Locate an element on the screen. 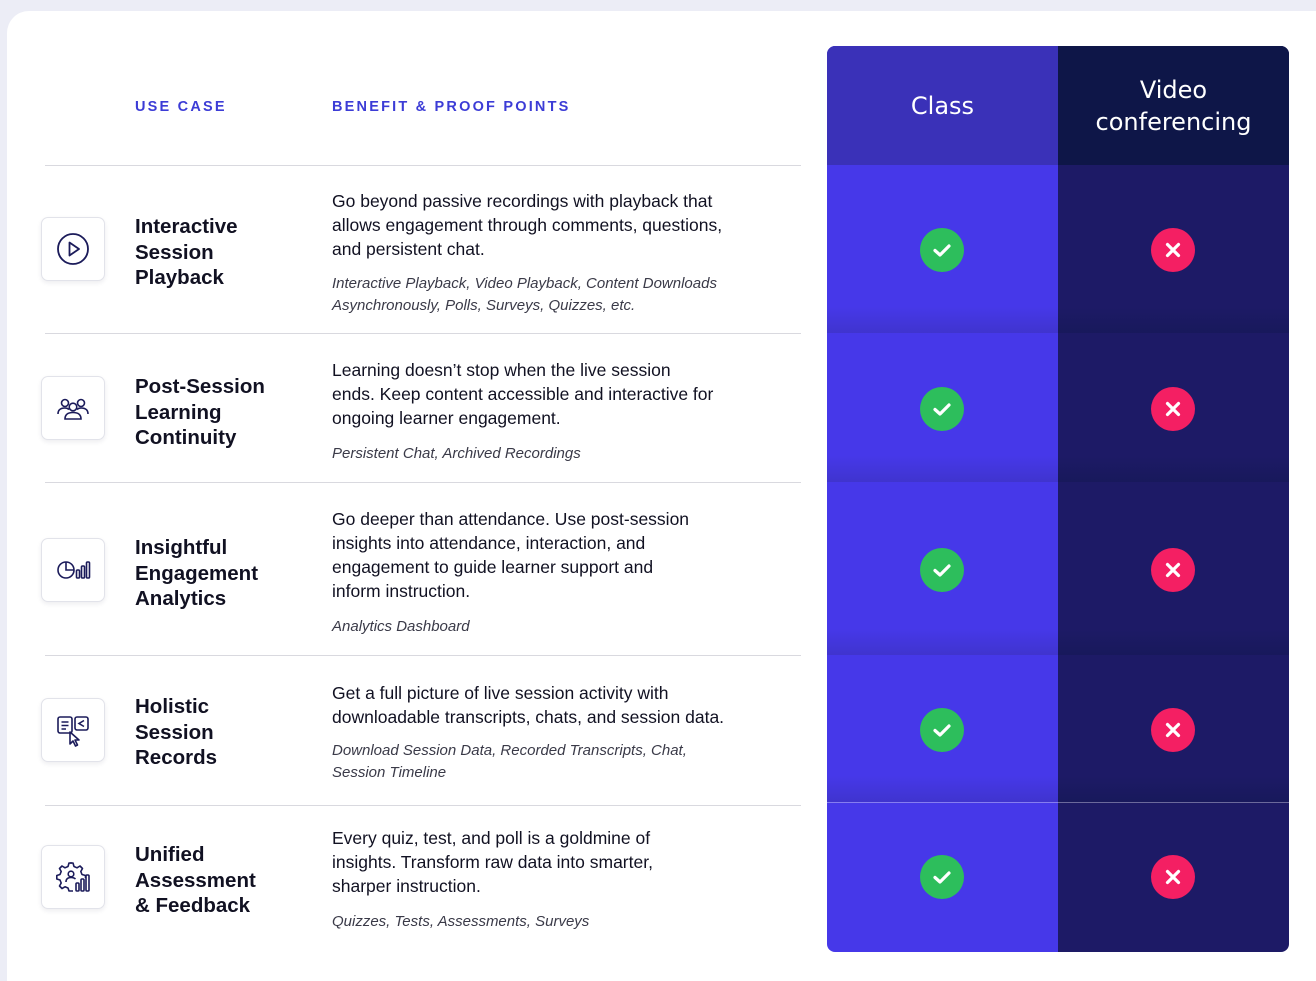  analytics-chart-icon is located at coordinates (73, 570).